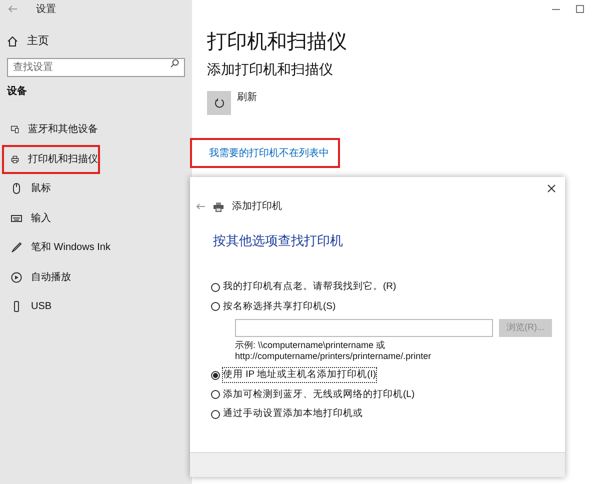 This screenshot has height=484, width=600. I want to click on keyboard-icon, so click(16, 218).